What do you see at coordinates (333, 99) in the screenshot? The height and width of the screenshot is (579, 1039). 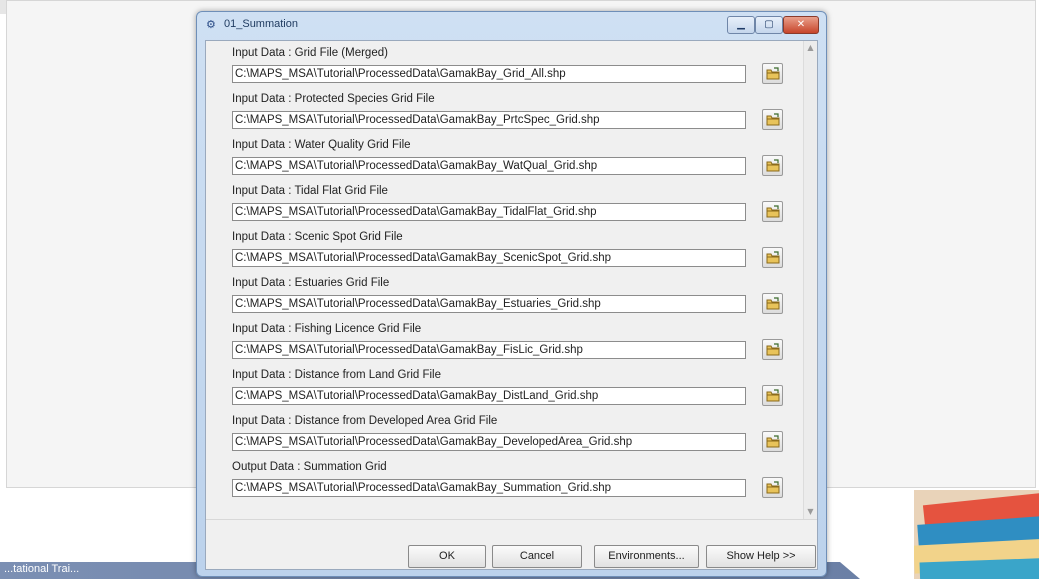 I see `param-label: Input Data : Protected Species Grid File` at bounding box center [333, 99].